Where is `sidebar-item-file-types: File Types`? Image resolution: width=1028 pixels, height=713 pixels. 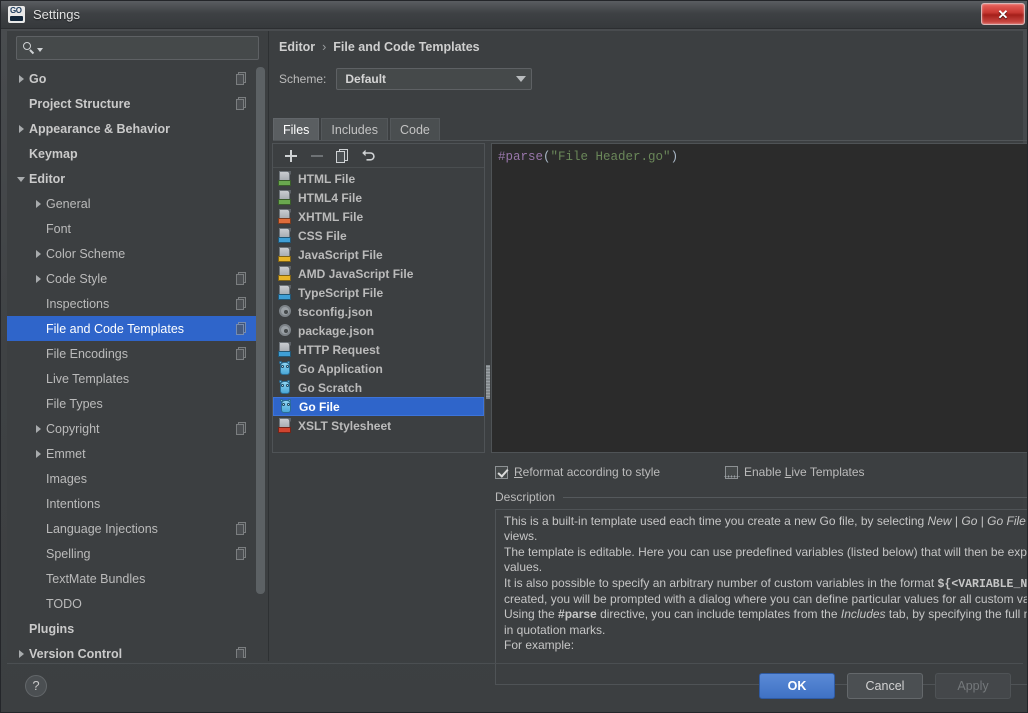 sidebar-item-file-types: File Types is located at coordinates (134, 403).